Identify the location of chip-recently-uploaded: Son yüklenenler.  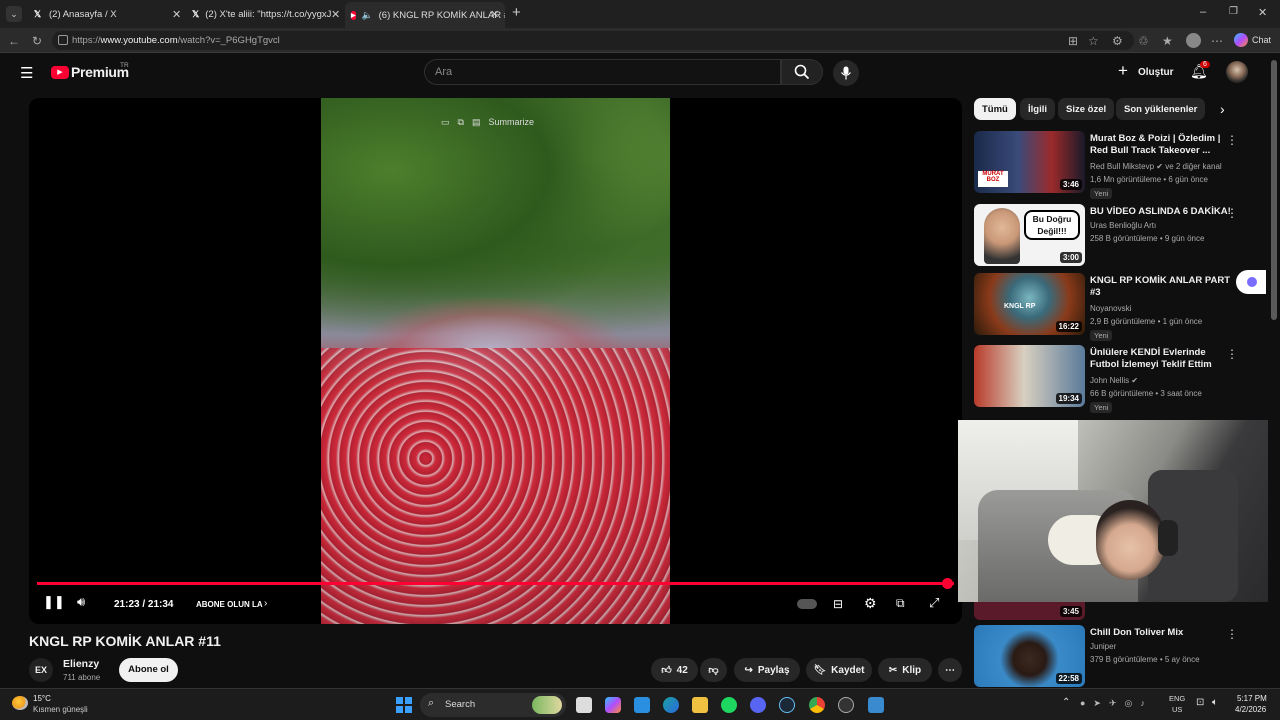
(1161, 109).